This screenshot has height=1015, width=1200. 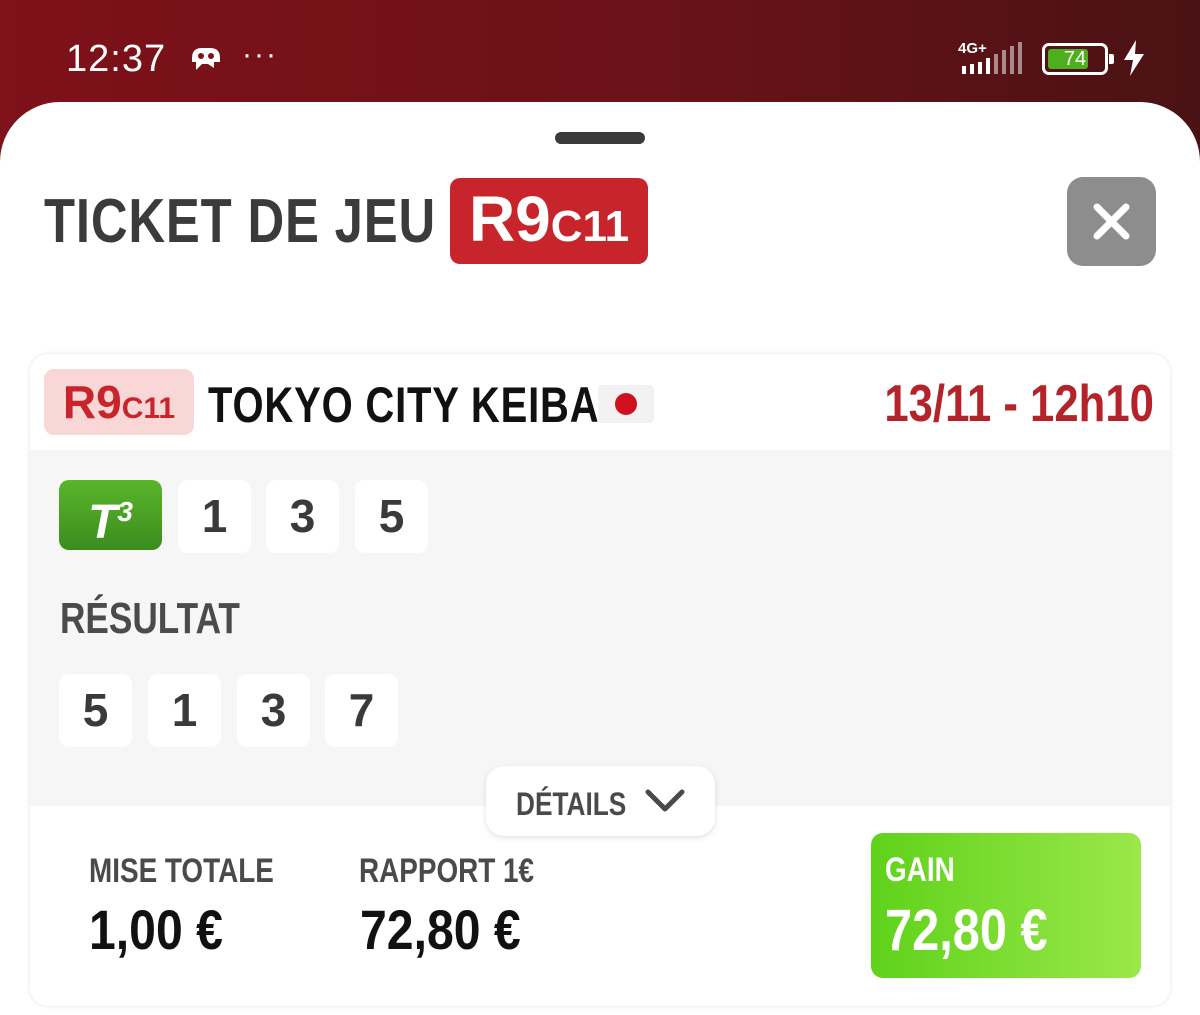 I want to click on battery-cap, so click(x=1111, y=59).